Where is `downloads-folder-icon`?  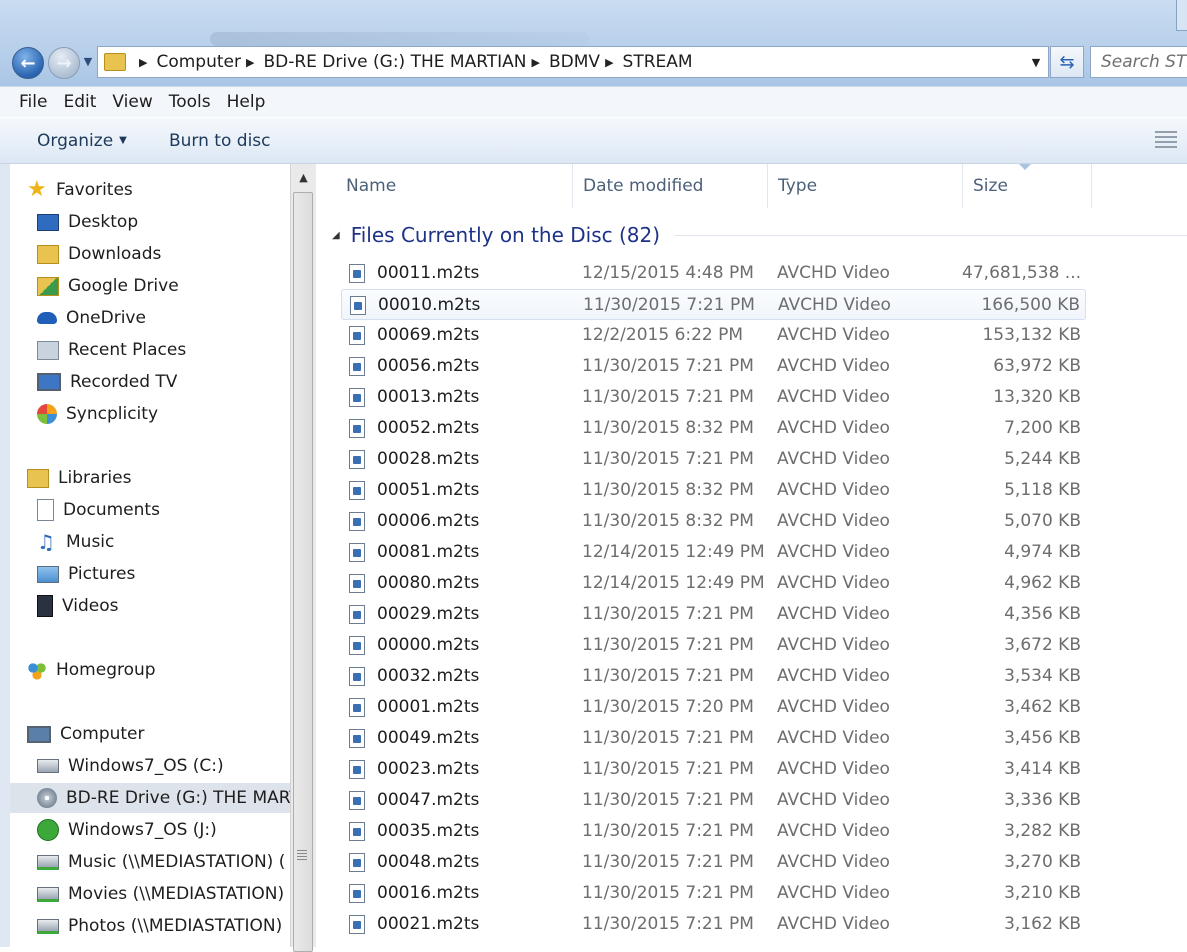 downloads-folder-icon is located at coordinates (48, 254).